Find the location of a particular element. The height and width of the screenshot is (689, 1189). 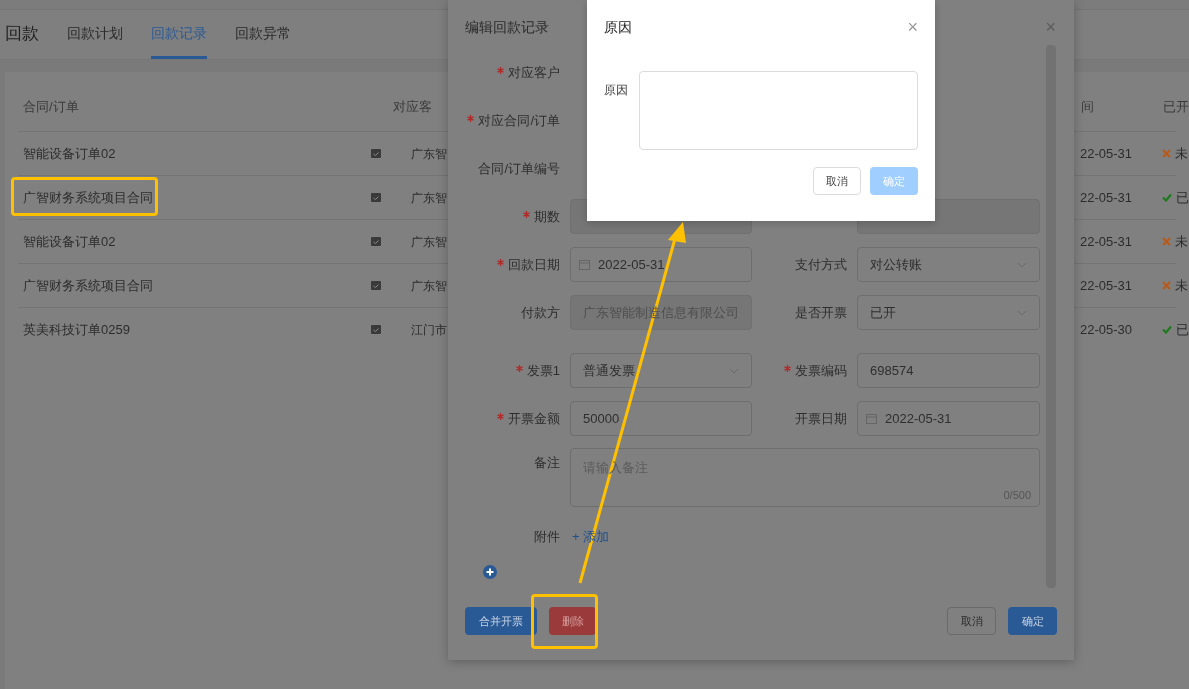

field-label: 原因 is located at coordinates (616, 90).